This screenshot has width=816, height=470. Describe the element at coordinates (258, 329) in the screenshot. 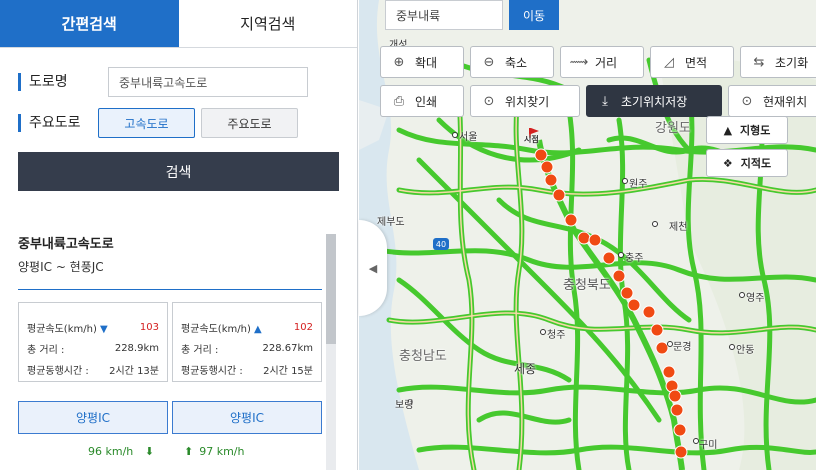

I see `arrow-up-icon: ▲` at that location.